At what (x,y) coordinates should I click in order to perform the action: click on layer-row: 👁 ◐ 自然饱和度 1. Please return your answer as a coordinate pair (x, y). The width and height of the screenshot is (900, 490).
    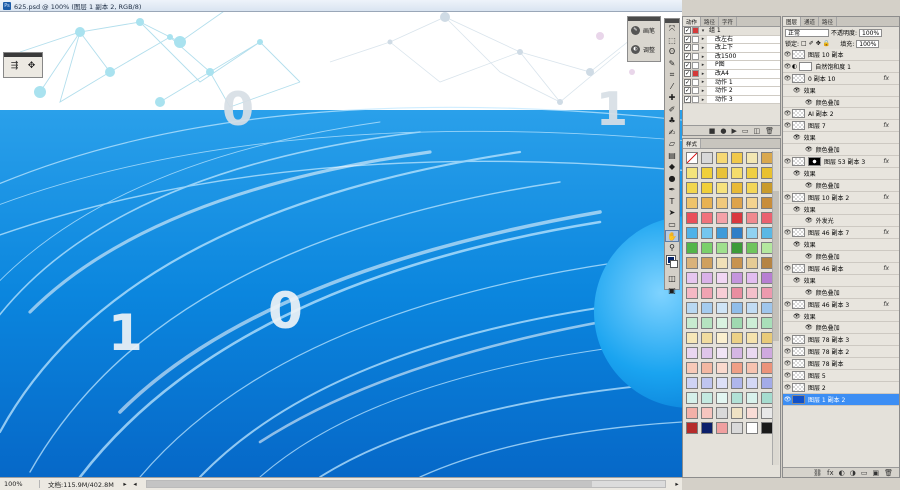
    Looking at the image, I should click on (841, 66).